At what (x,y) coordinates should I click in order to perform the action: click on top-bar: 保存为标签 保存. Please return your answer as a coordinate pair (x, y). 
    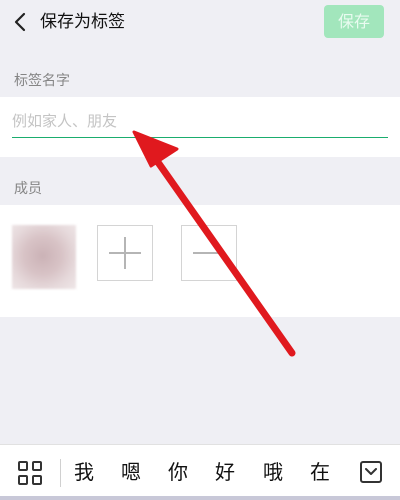
    Looking at the image, I should click on (200, 23).